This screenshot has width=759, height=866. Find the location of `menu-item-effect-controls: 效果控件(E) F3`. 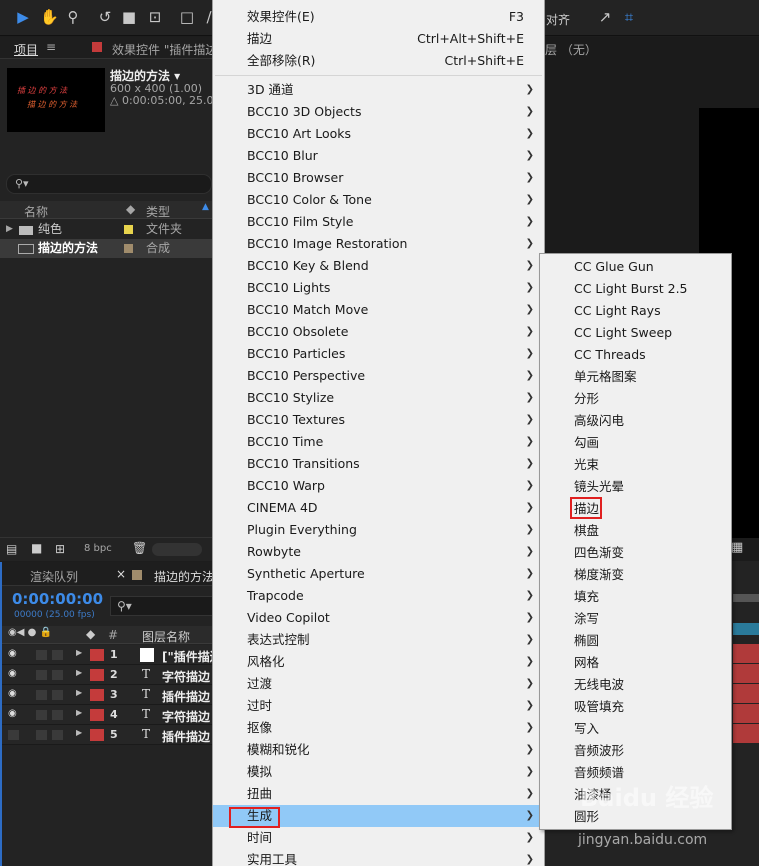

menu-item-effect-controls: 效果控件(E) F3 is located at coordinates (378, 17).